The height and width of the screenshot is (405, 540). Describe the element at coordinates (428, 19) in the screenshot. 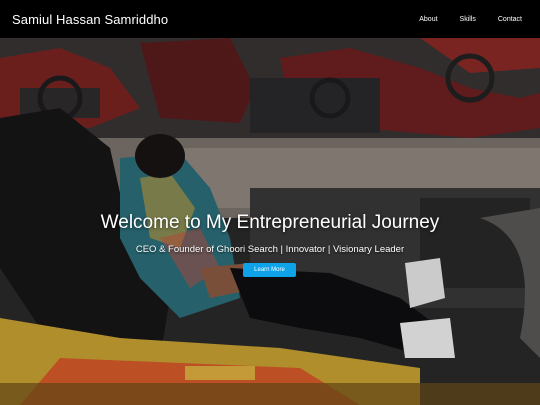

I see `nav-link-about: About` at that location.